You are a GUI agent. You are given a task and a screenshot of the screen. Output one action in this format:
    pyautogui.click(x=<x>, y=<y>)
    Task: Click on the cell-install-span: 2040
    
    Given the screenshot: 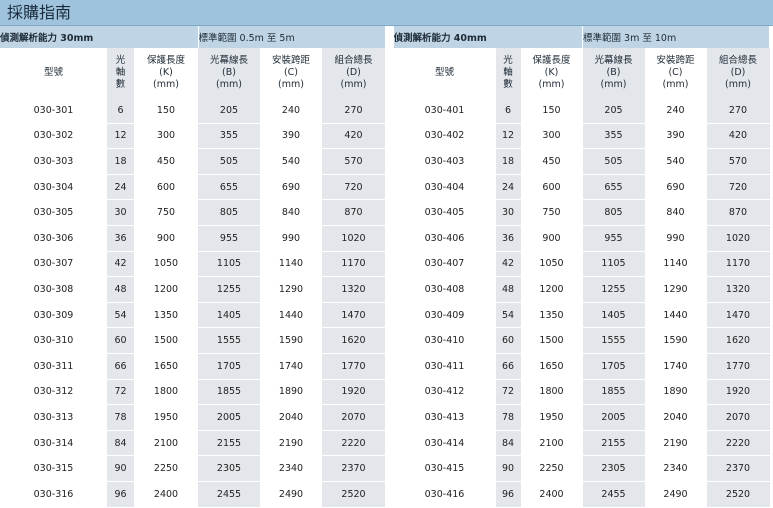 What is the action you would take?
    pyautogui.click(x=675, y=417)
    